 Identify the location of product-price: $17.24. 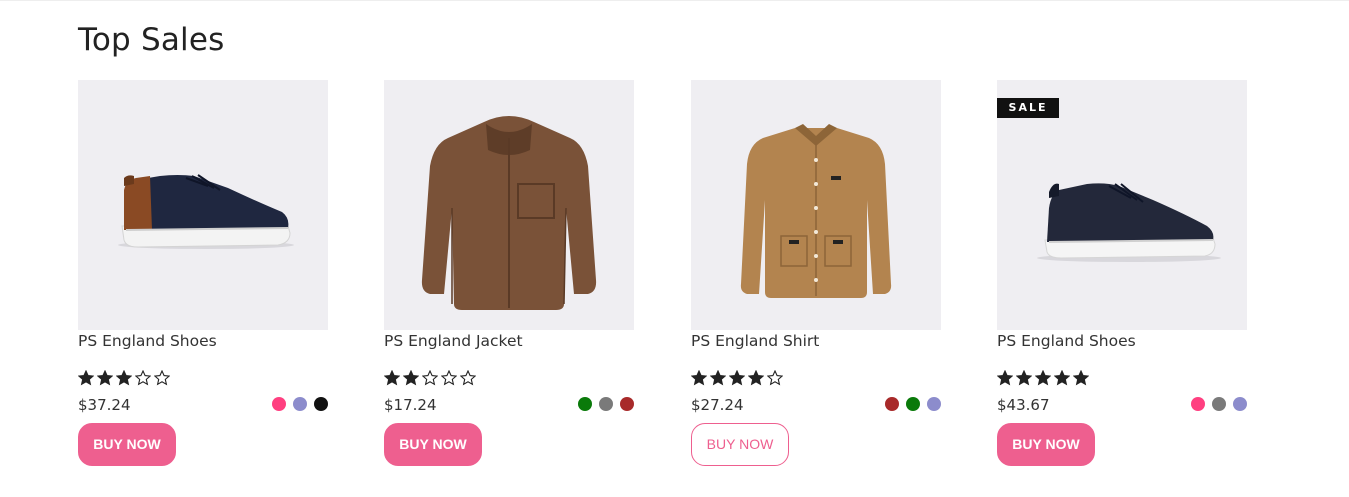
(410, 405).